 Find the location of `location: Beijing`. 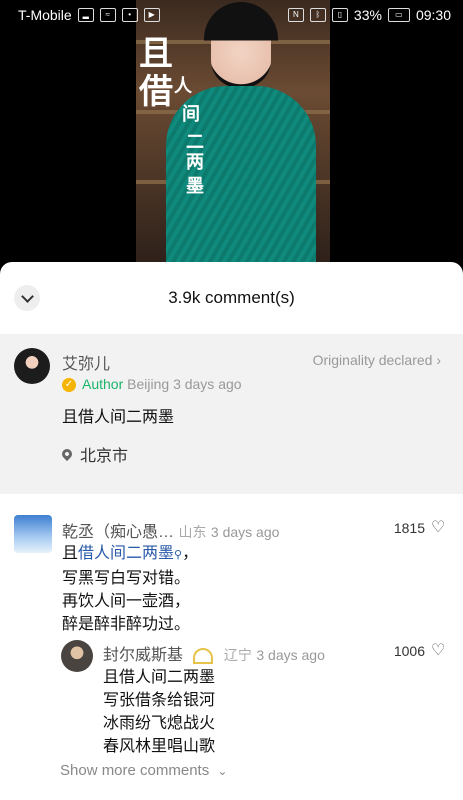

location: Beijing is located at coordinates (148, 384).